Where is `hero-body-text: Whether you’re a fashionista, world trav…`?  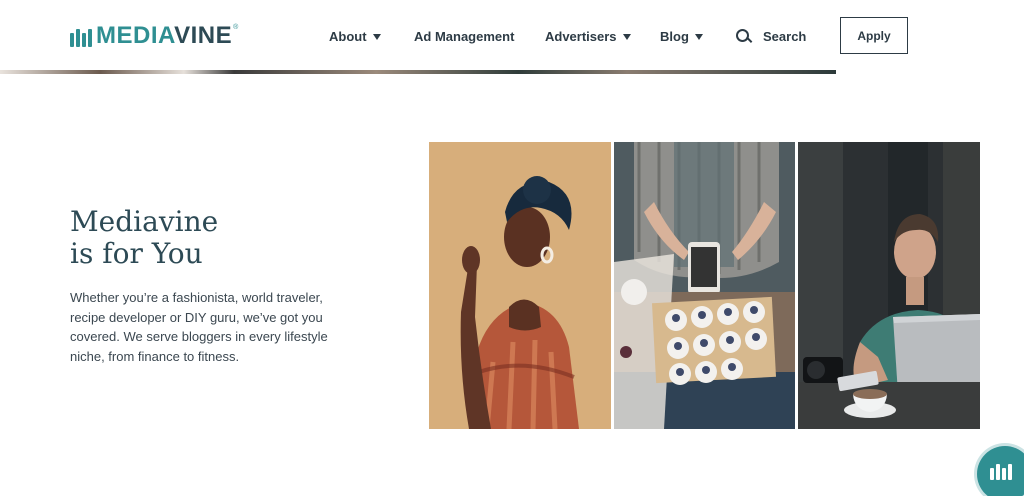
hero-body-text: Whether you’re a fashionista, world trav… is located at coordinates (199, 327).